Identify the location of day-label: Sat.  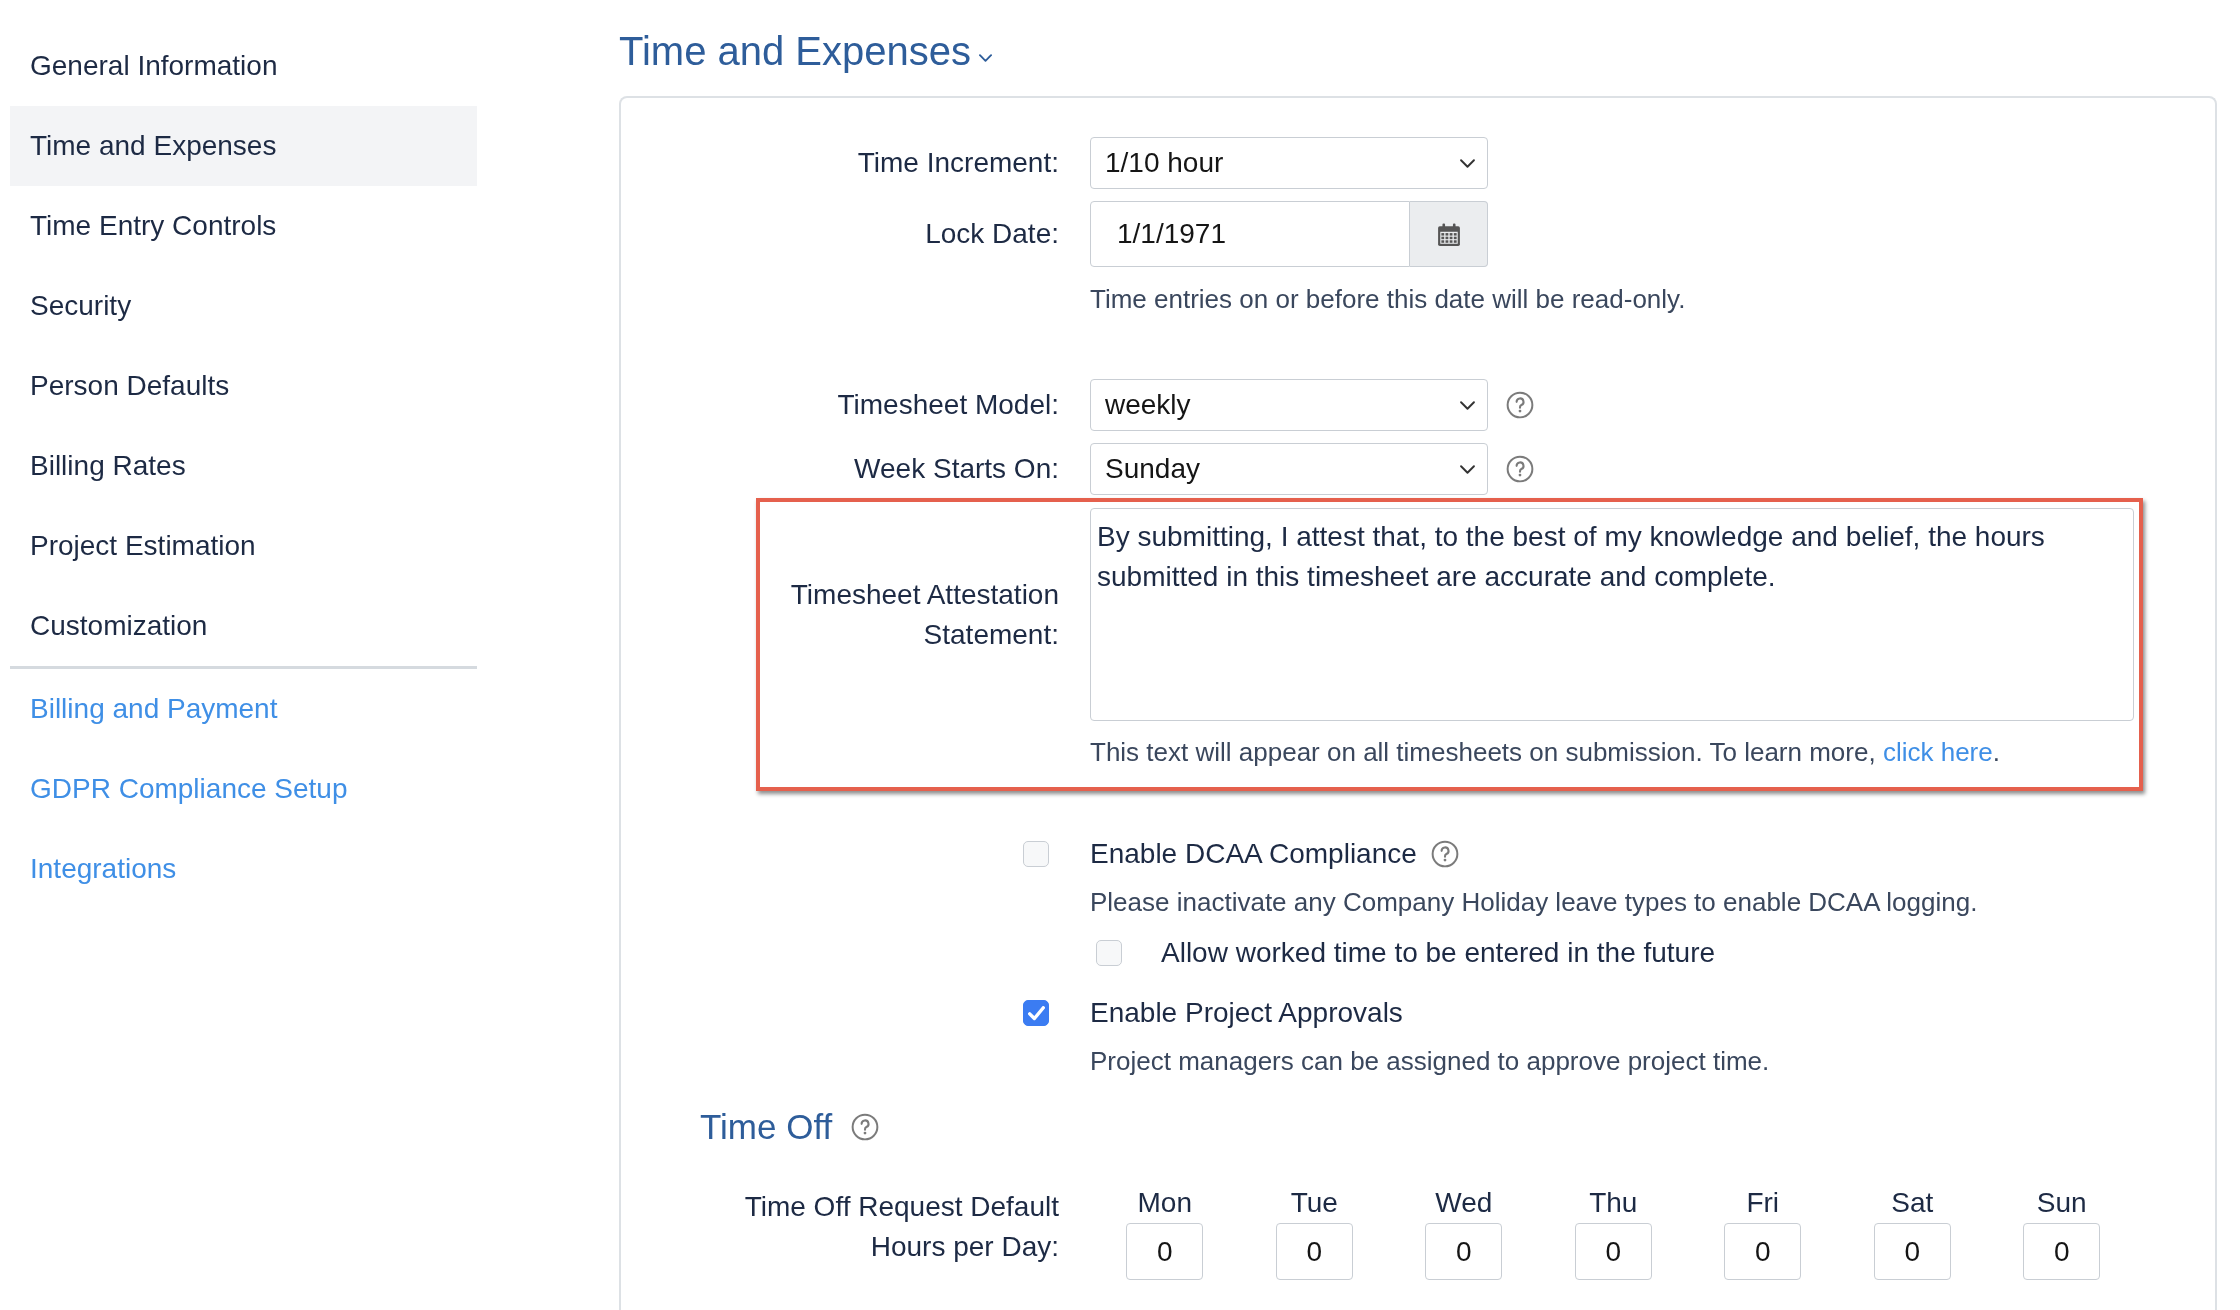
(1912, 1203).